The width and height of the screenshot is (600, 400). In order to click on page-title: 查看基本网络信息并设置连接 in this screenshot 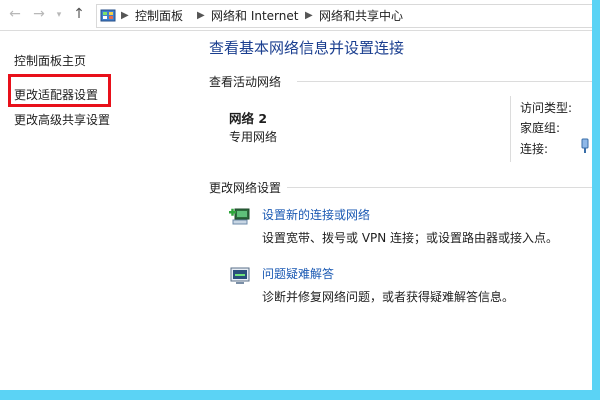, I will do `click(307, 48)`.